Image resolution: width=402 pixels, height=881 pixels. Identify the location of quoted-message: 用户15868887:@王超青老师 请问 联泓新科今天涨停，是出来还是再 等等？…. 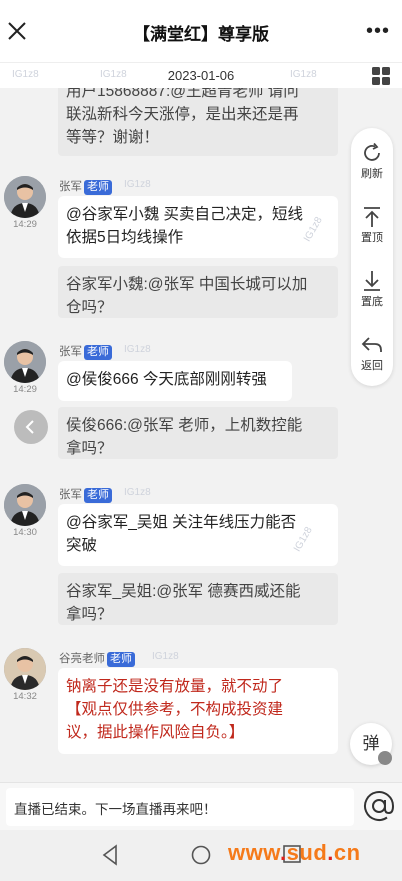
(198, 122).